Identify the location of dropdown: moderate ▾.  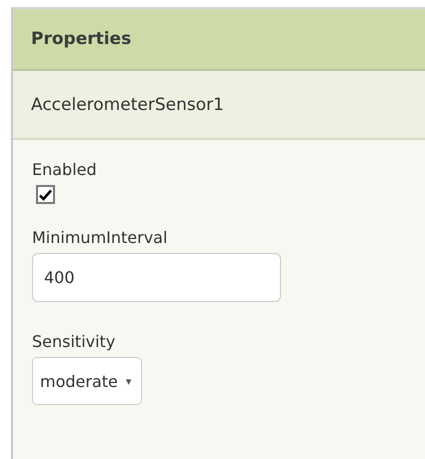
(87, 381).